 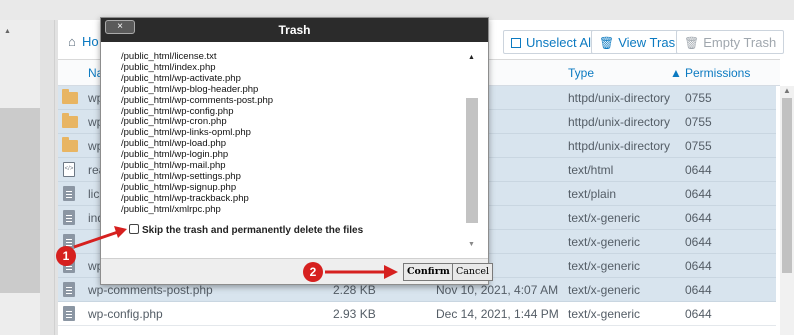 I want to click on checkbox-icon, so click(x=516, y=43).